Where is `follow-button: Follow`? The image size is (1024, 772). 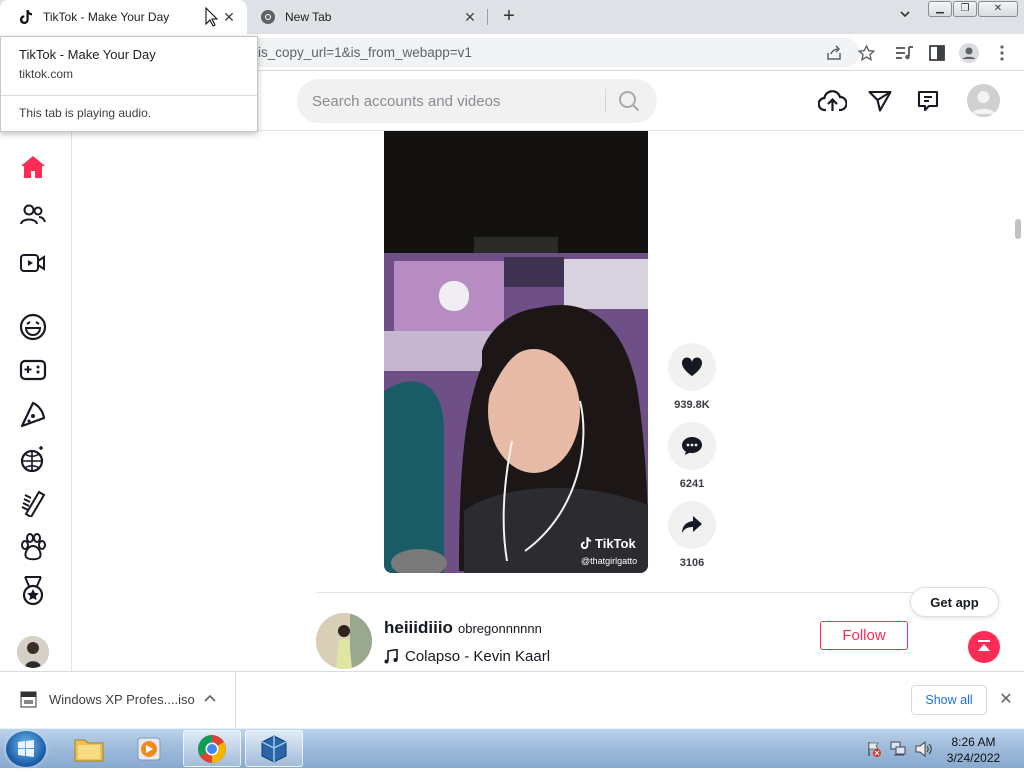
follow-button: Follow is located at coordinates (864, 635).